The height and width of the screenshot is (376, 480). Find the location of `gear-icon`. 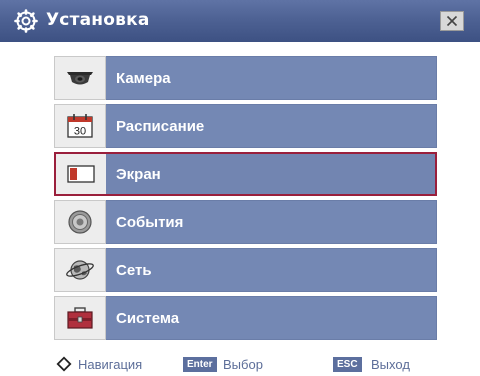

gear-icon is located at coordinates (26, 21).